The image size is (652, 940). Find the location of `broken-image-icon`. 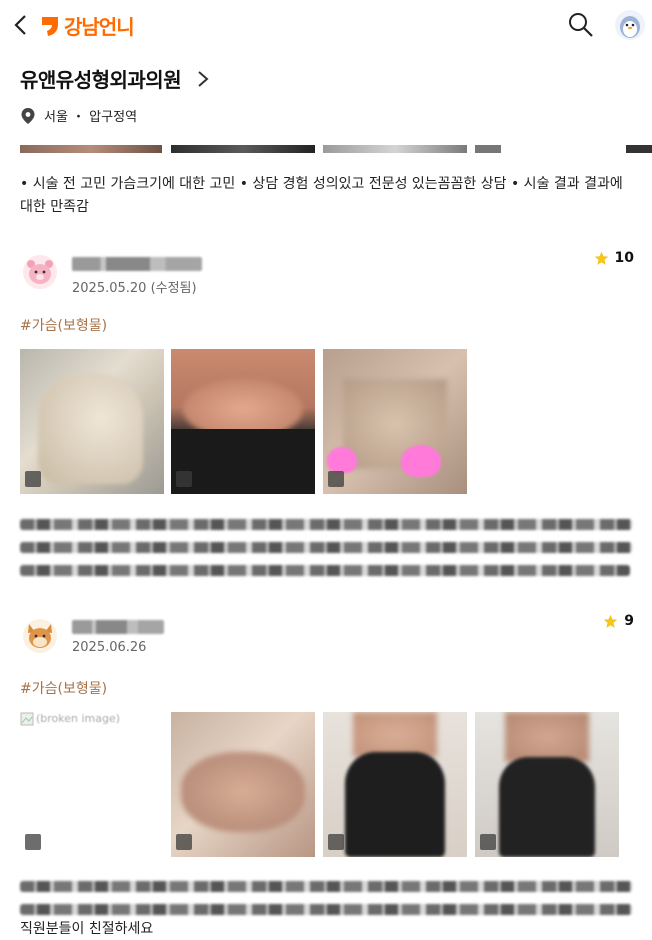

broken-image-icon is located at coordinates (27, 719).